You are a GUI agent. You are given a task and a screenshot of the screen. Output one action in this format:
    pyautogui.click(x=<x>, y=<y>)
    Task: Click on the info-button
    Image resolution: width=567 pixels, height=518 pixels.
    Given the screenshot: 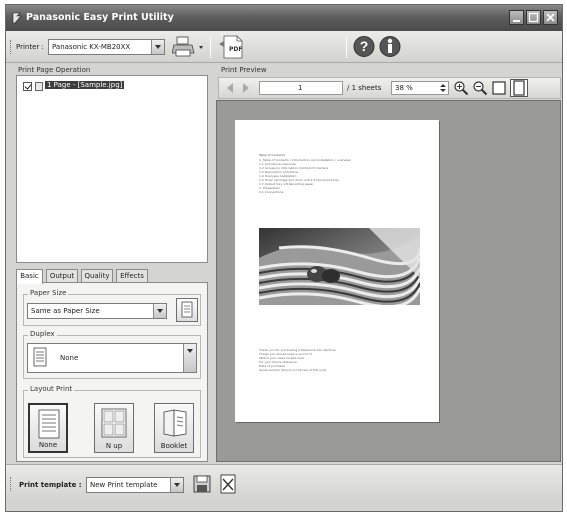 What is the action you would take?
    pyautogui.click(x=390, y=46)
    